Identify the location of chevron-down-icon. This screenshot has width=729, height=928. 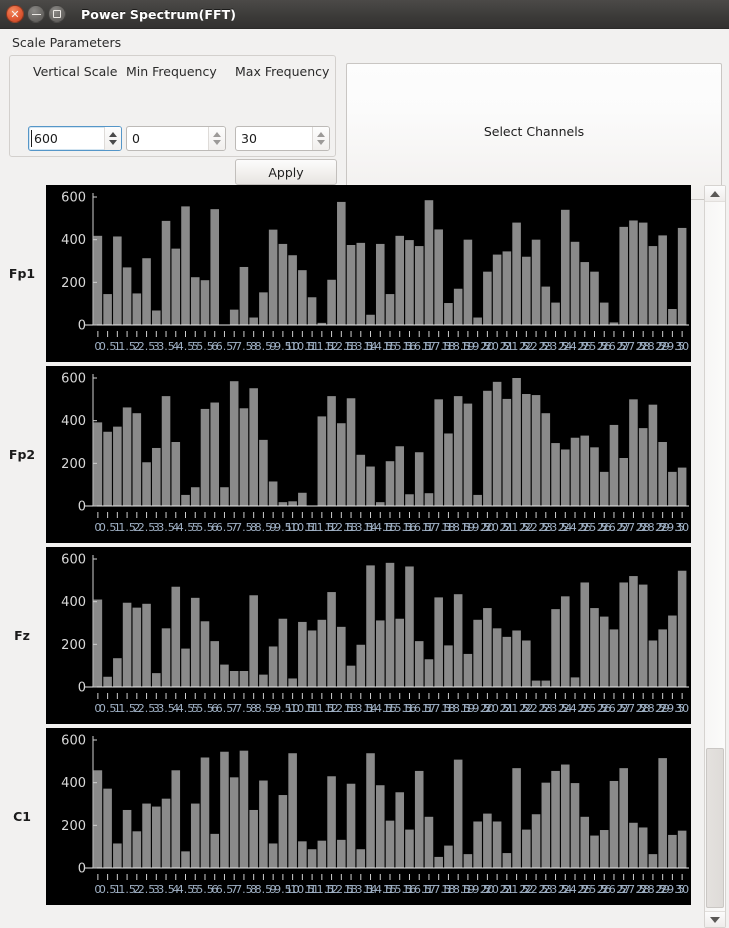
(715, 919).